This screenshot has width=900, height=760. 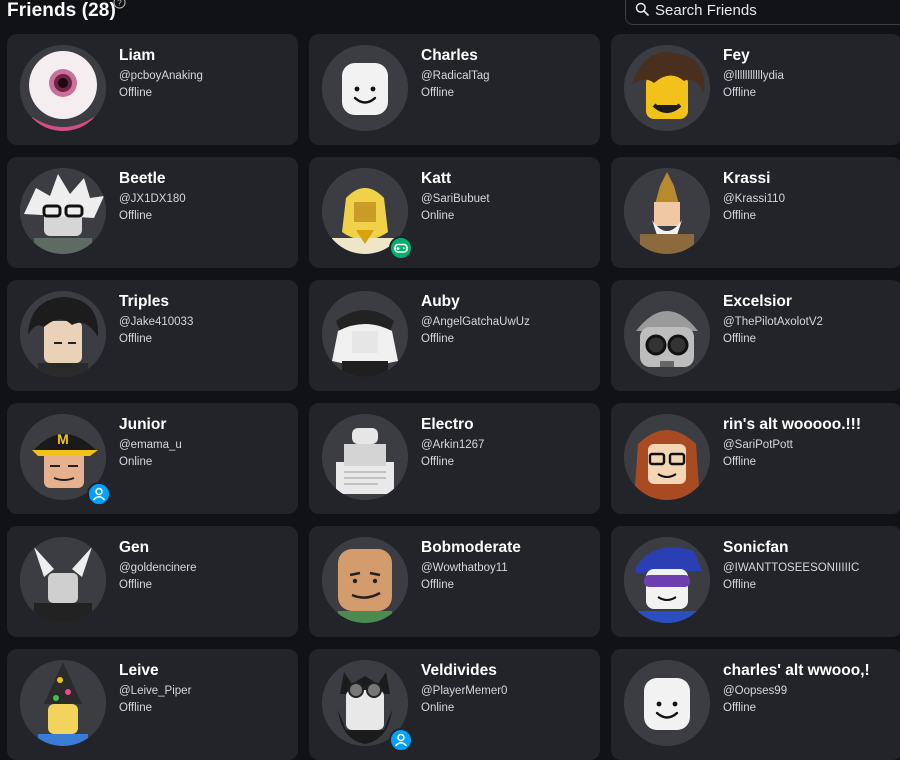 What do you see at coordinates (791, 568) in the screenshot?
I see `friend-username: @IWANTTOSEESONIIIIIC` at bounding box center [791, 568].